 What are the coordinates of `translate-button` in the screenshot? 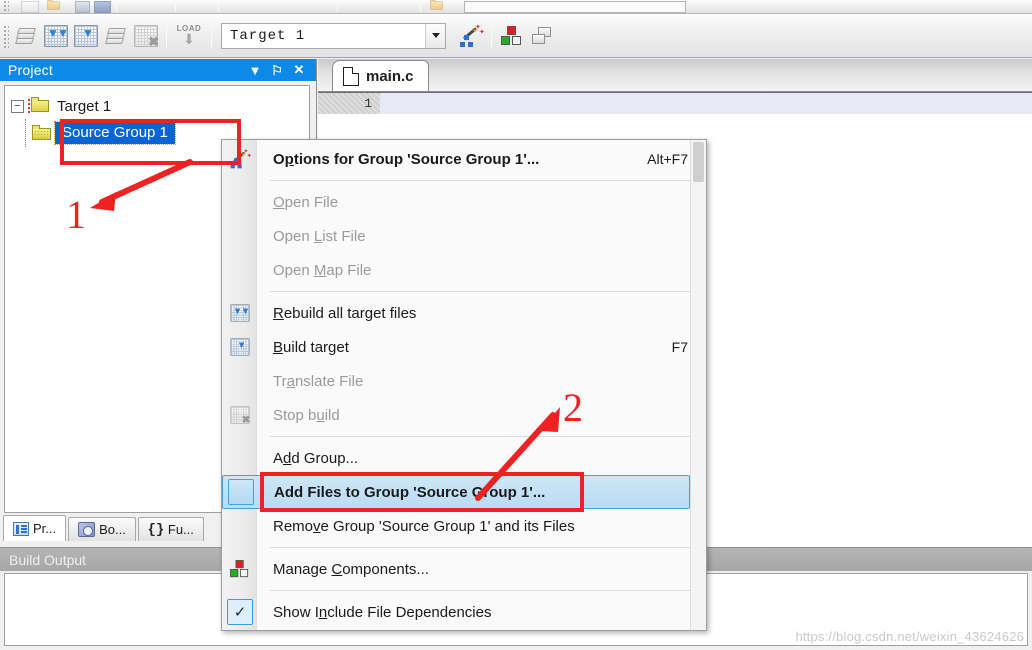 It's located at (116, 36).